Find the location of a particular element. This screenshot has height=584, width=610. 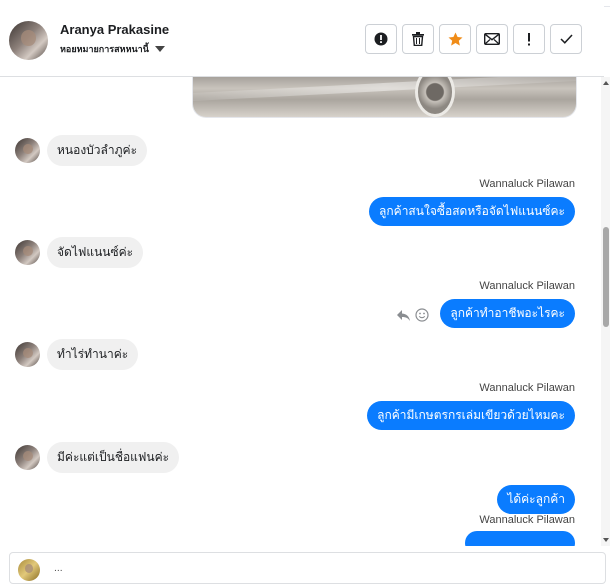

contact-subtitle-dropdown: หอยหมายการสหหนานี้ is located at coordinates (112, 49).